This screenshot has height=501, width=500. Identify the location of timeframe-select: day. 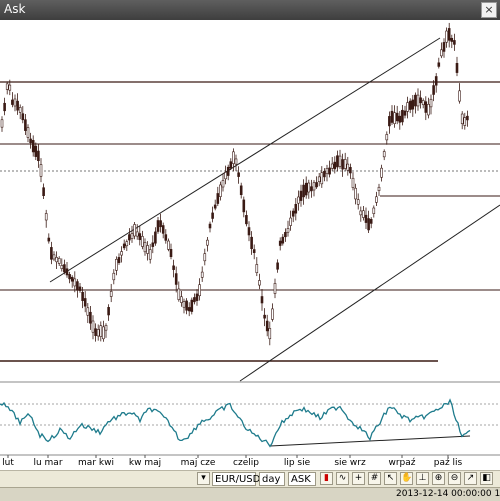
(272, 479).